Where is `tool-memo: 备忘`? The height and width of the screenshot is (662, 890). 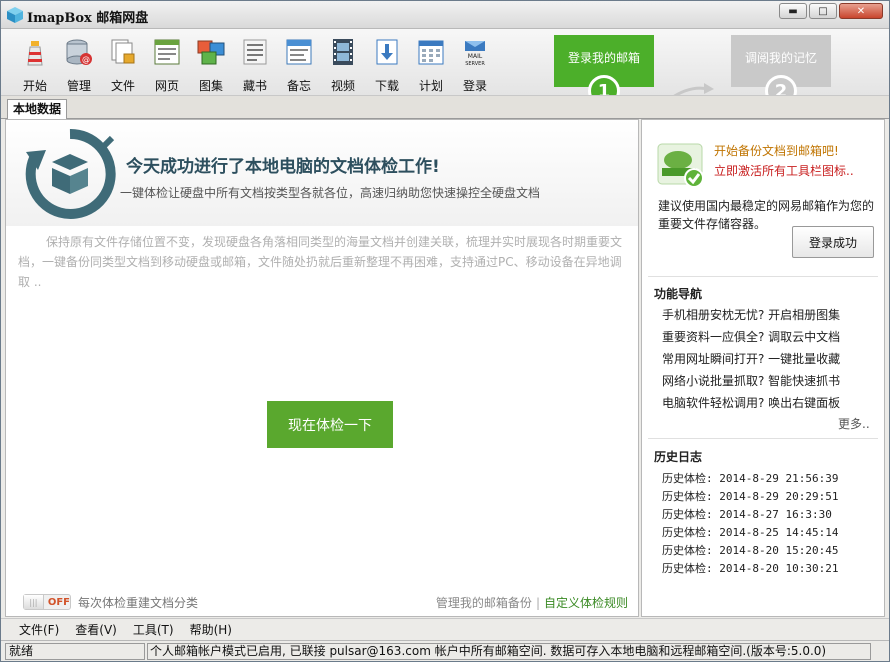
tool-memo: 备忘 is located at coordinates (299, 65).